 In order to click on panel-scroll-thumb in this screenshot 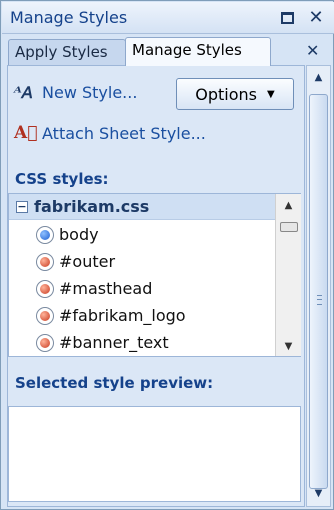, I will do `click(318, 291)`.